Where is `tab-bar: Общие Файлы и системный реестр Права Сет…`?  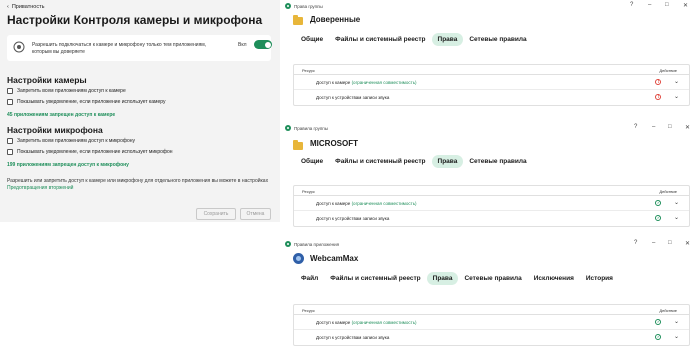 tab-bar: Общие Файлы и системный реестр Права Сет… is located at coordinates (414, 39).